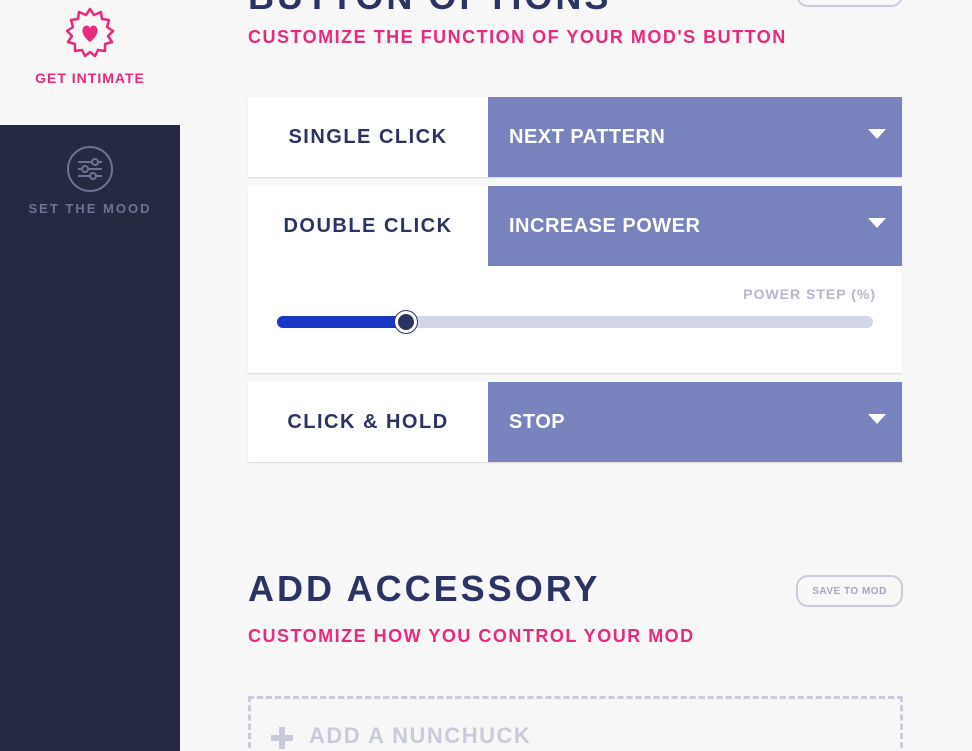  What do you see at coordinates (368, 137) in the screenshot?
I see `row-label: SINGLE CLICK` at bounding box center [368, 137].